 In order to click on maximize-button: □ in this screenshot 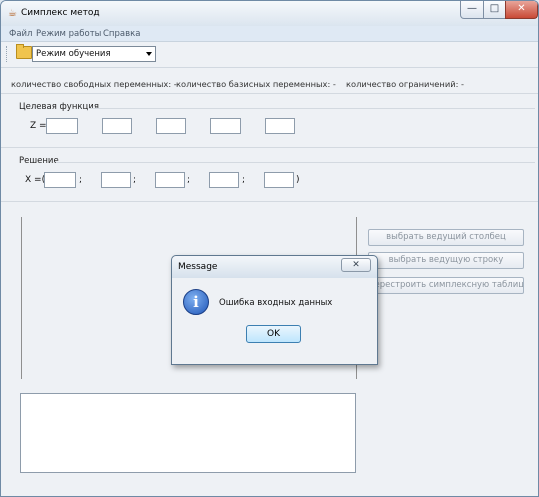, I will do `click(494, 10)`.